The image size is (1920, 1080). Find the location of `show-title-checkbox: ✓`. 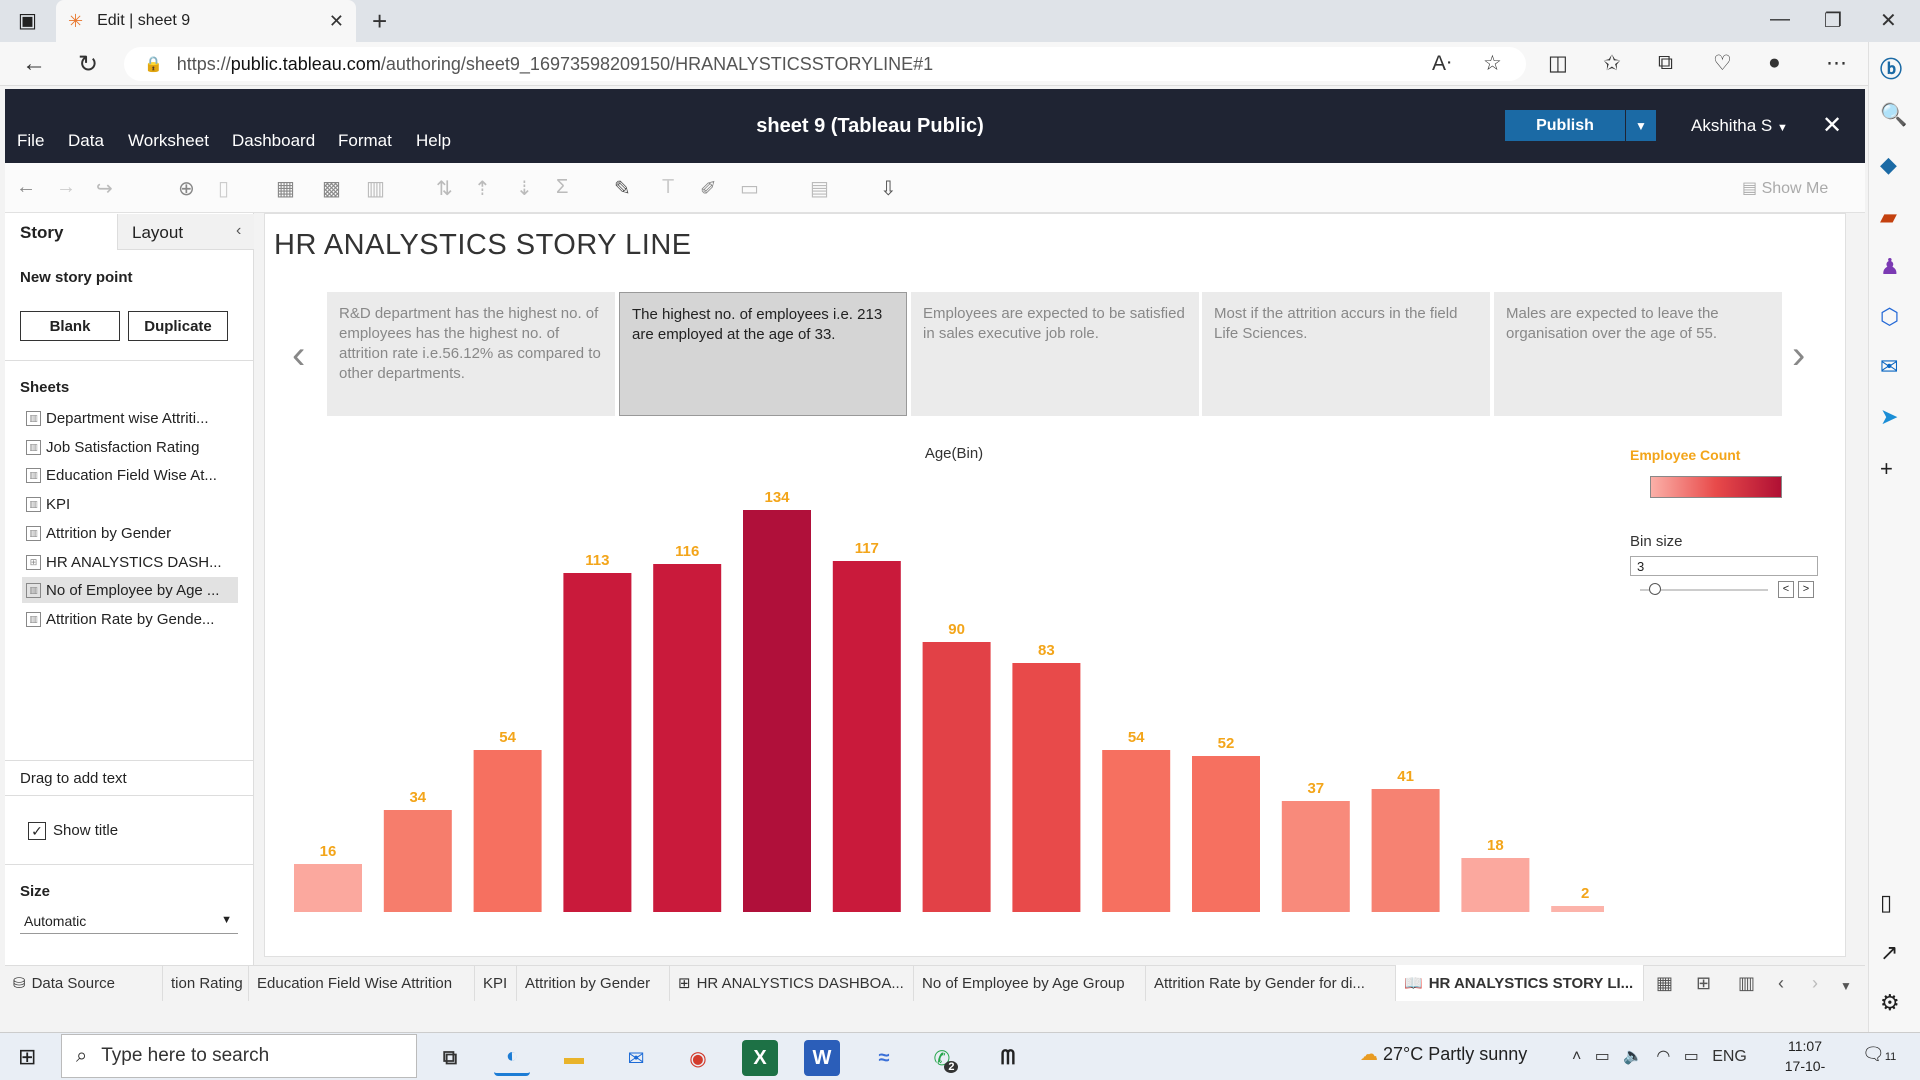

show-title-checkbox: ✓ is located at coordinates (37, 831).